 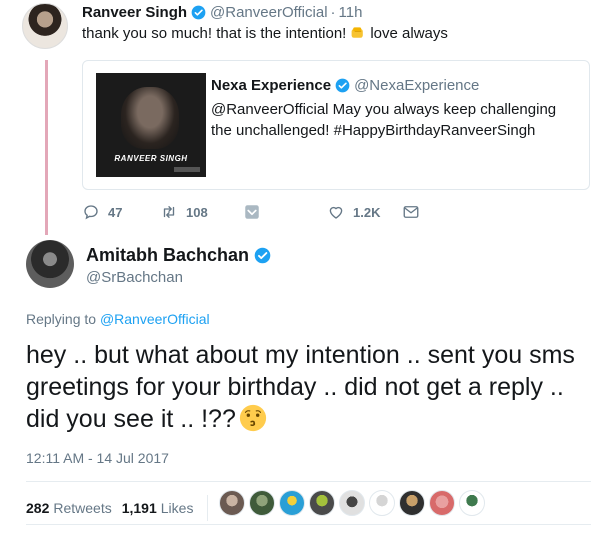 I want to click on stats-divider-top, so click(x=308, y=481).